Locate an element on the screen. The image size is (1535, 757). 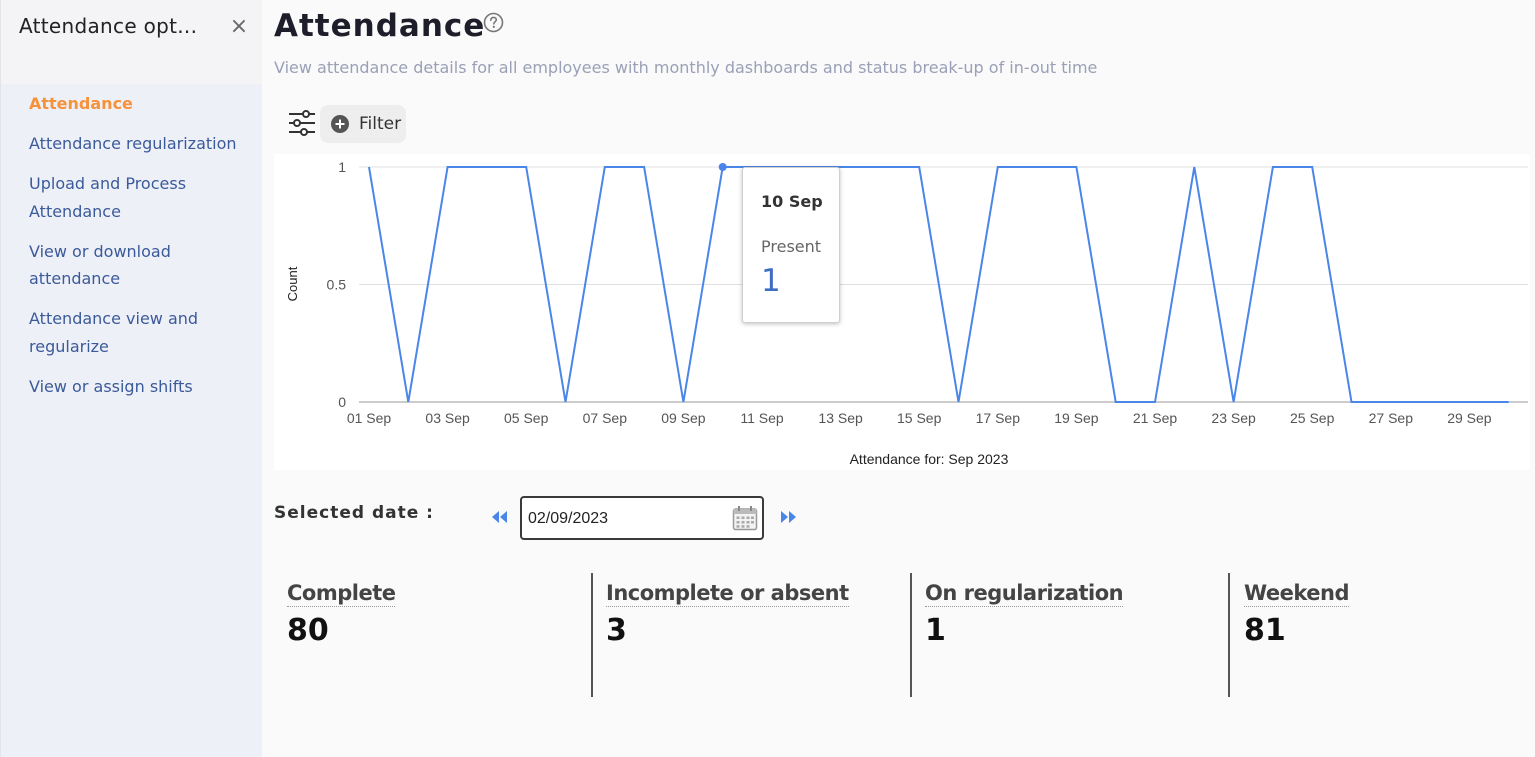
x-tick-label: 05 Sep is located at coordinates (526, 418).